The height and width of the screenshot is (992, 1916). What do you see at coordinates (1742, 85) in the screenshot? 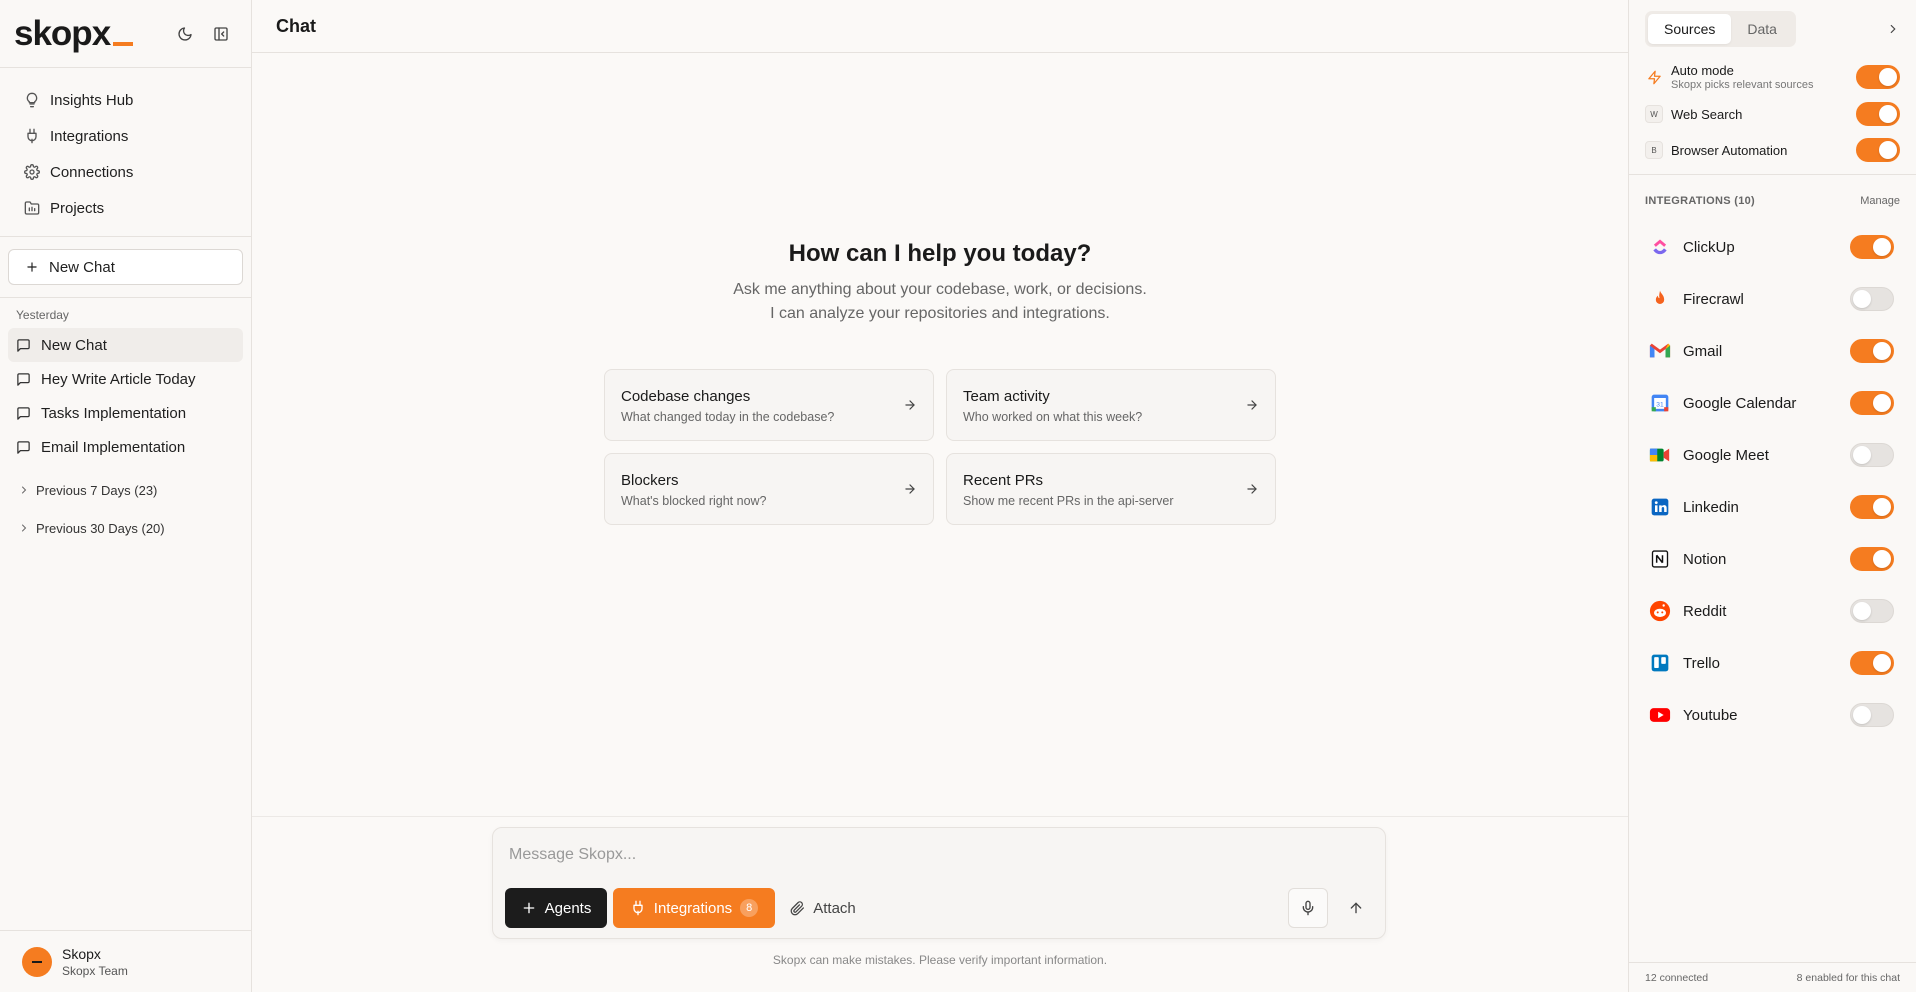
I see `source-description: Skopx picks relevant sources` at bounding box center [1742, 85].